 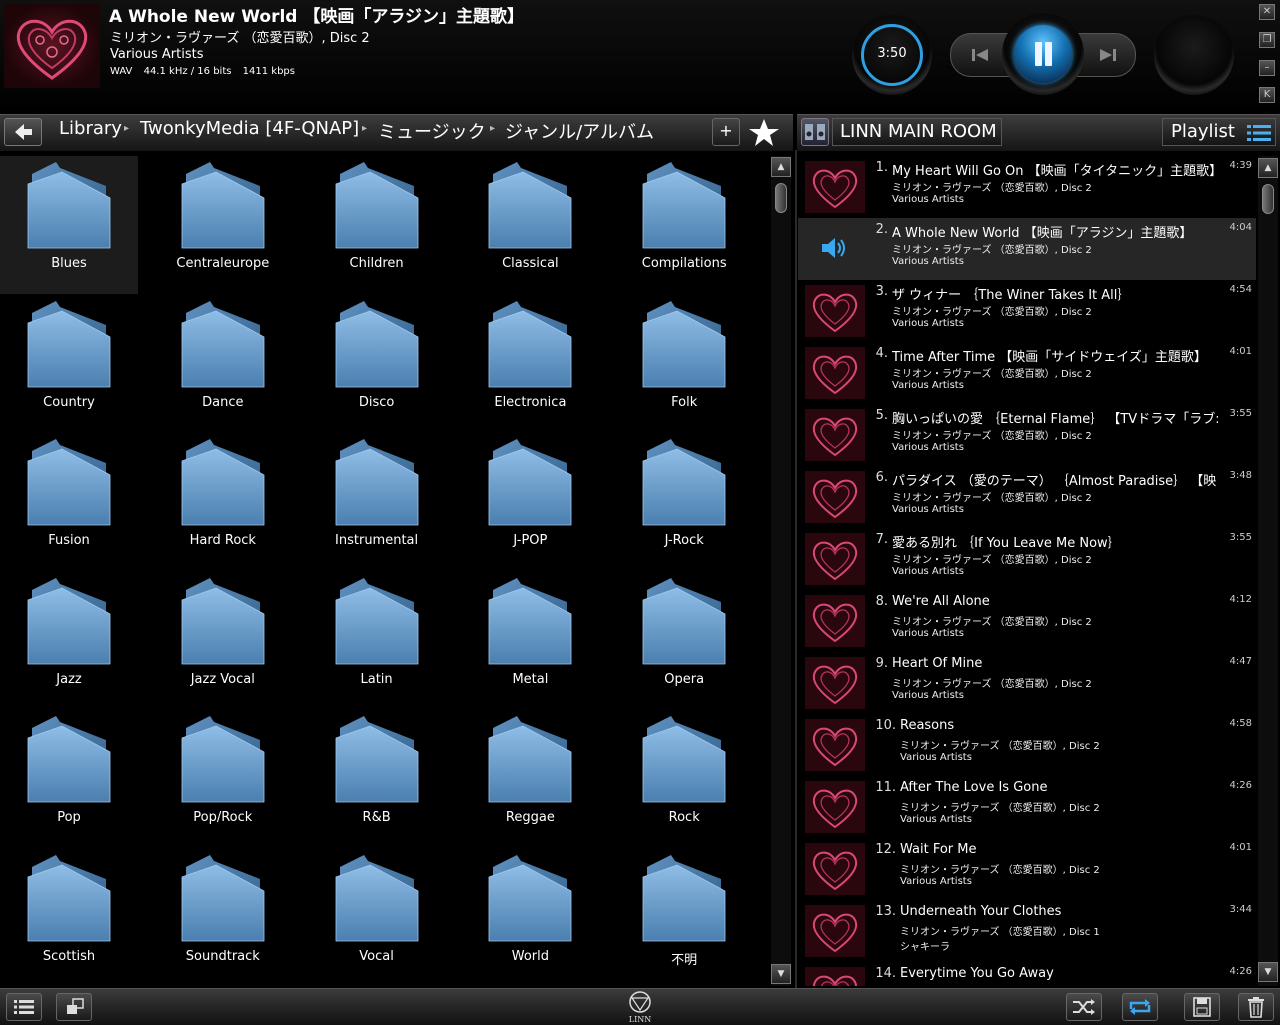 What do you see at coordinates (1194, 55) in the screenshot?
I see `volume-knob` at bounding box center [1194, 55].